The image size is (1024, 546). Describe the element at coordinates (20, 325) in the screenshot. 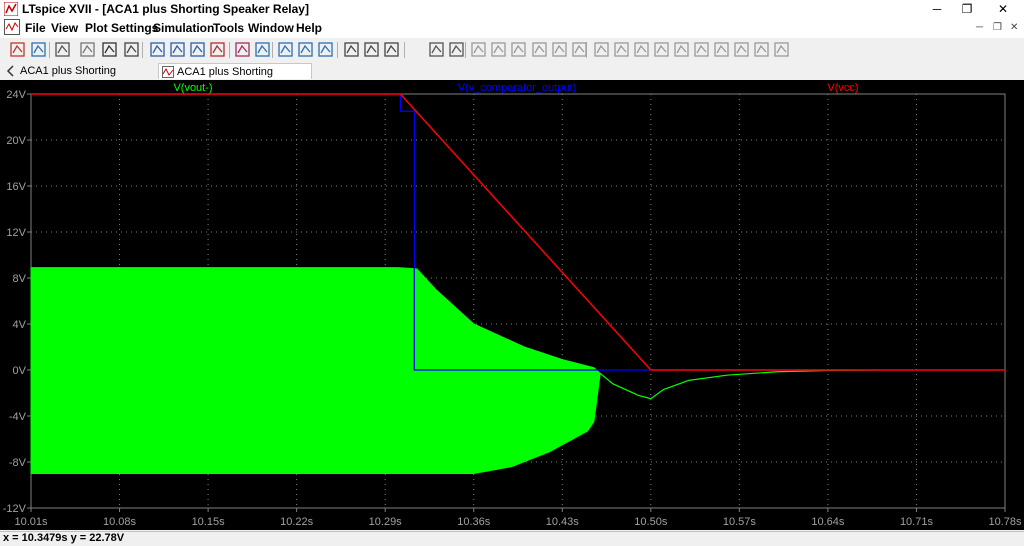

I see `y-tick-label: 4V` at that location.